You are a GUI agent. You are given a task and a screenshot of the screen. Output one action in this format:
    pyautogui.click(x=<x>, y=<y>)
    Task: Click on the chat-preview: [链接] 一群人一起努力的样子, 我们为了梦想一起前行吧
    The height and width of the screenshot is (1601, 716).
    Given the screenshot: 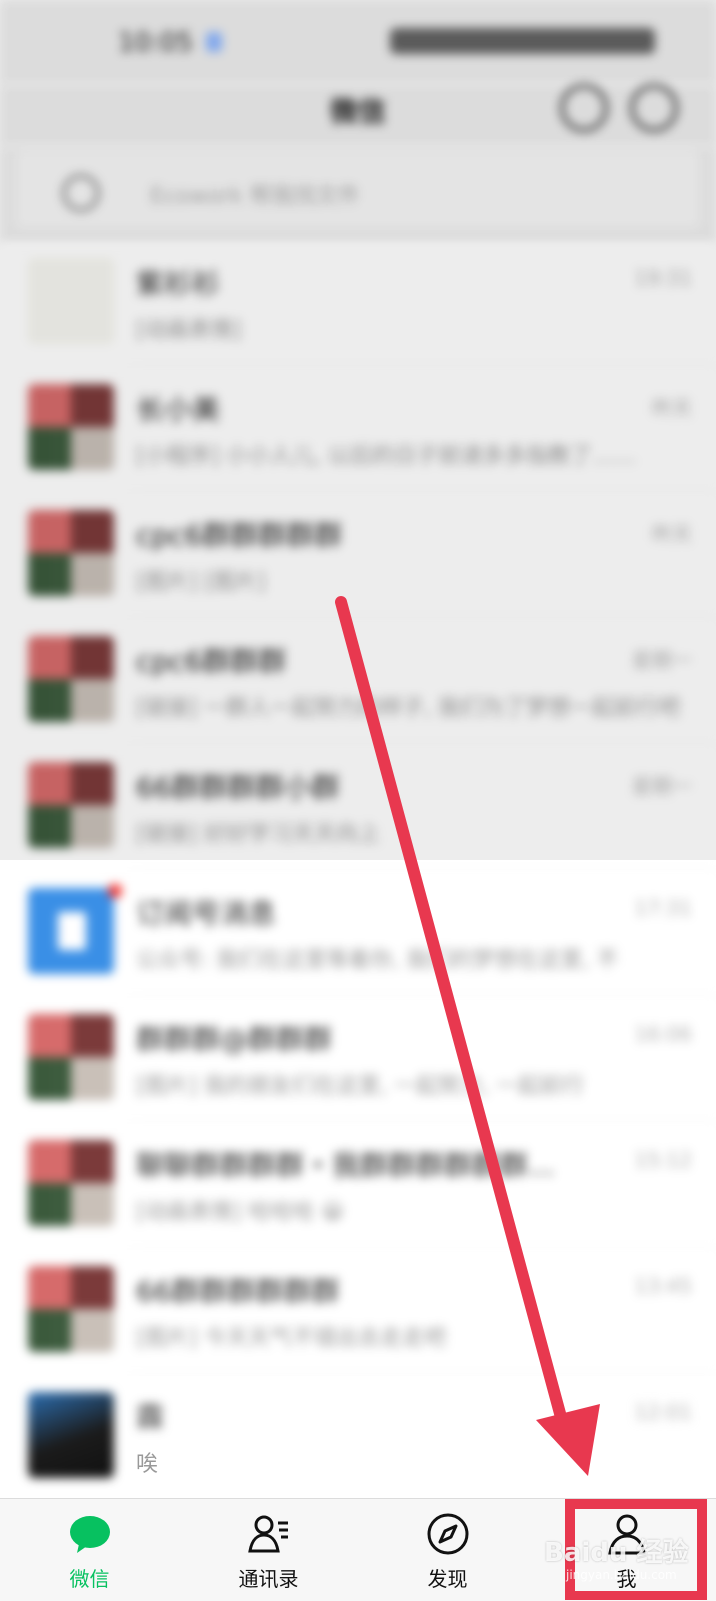 What is the action you would take?
    pyautogui.click(x=408, y=708)
    